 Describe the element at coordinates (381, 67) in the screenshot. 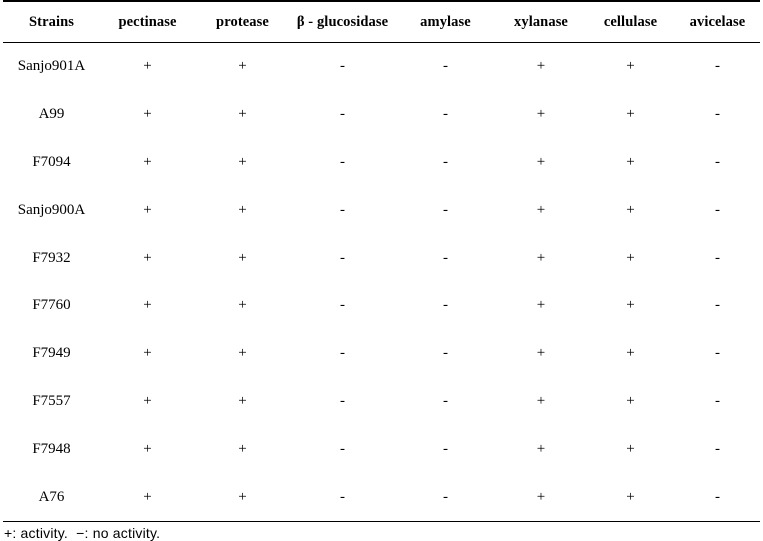

I see `table-row: Sanjo901A + + - - + + -` at that location.